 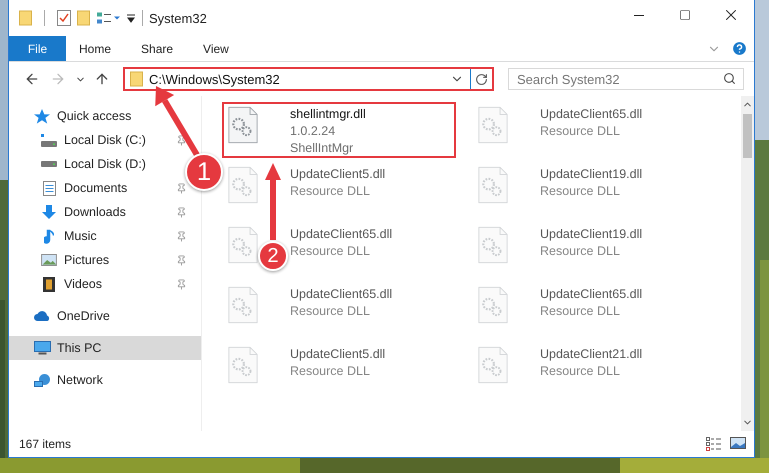 I want to click on film-icon, so click(x=49, y=284).